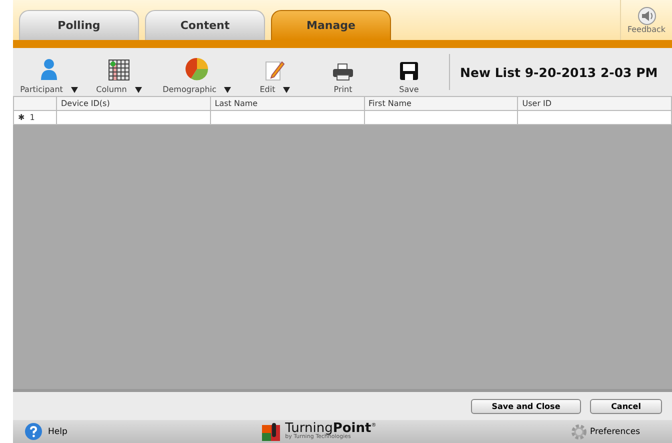 Image resolution: width=672 pixels, height=443 pixels. What do you see at coordinates (41, 89) in the screenshot?
I see `toolbar-label: Participant` at bounding box center [41, 89].